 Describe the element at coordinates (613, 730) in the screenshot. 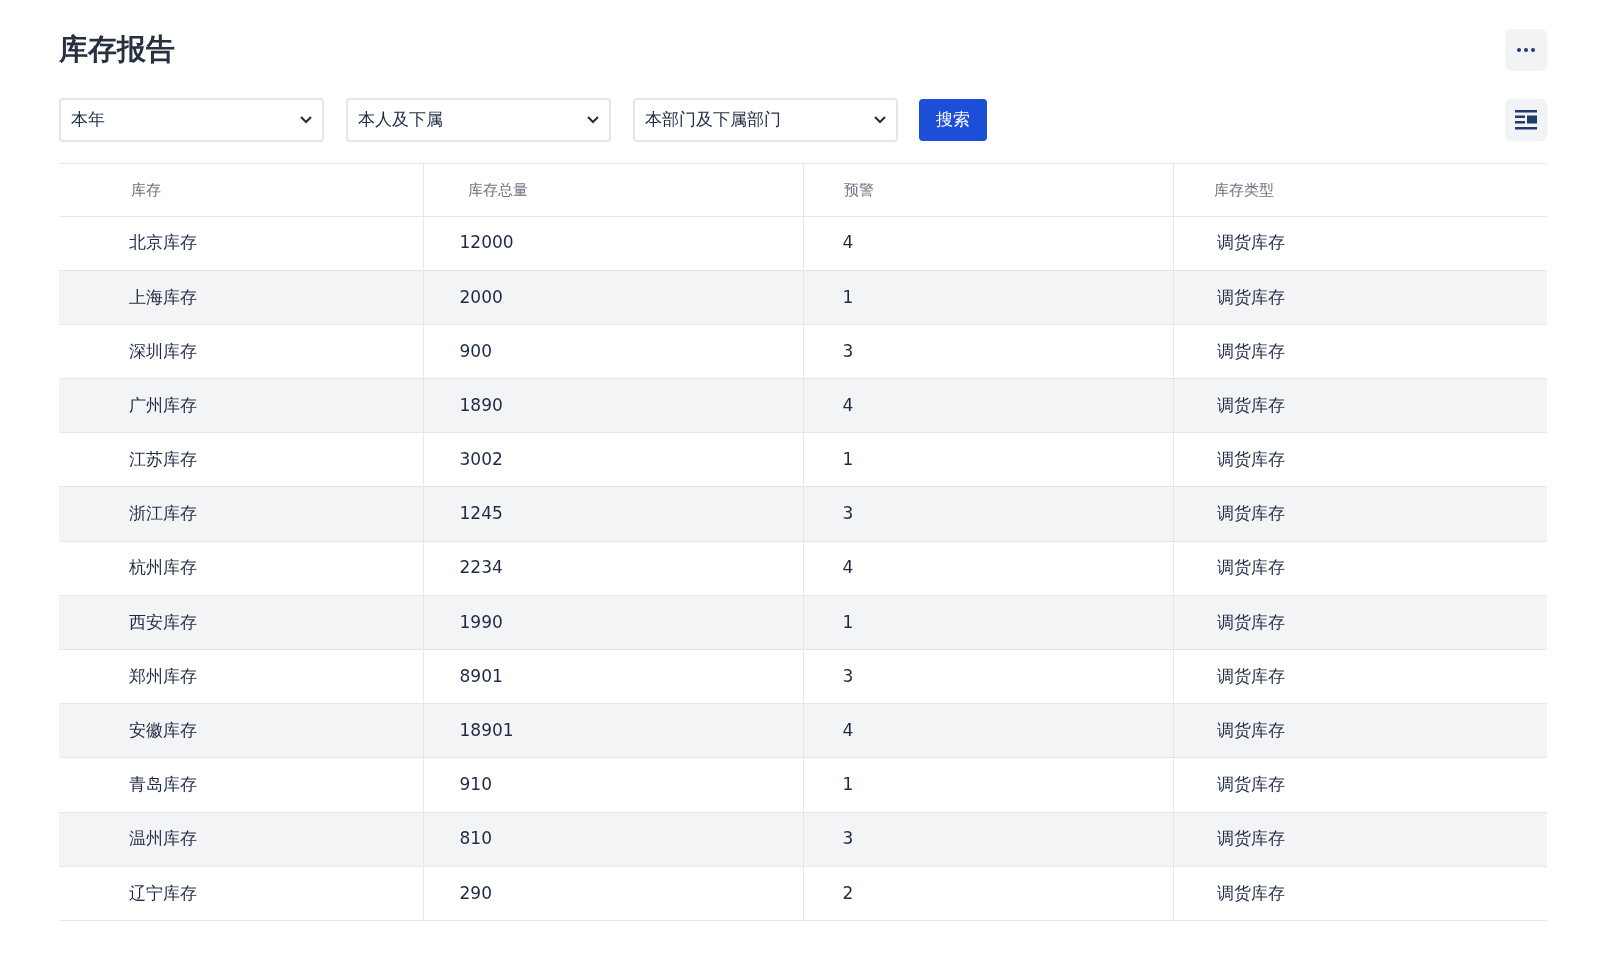

I see `table-cell: 18901` at that location.